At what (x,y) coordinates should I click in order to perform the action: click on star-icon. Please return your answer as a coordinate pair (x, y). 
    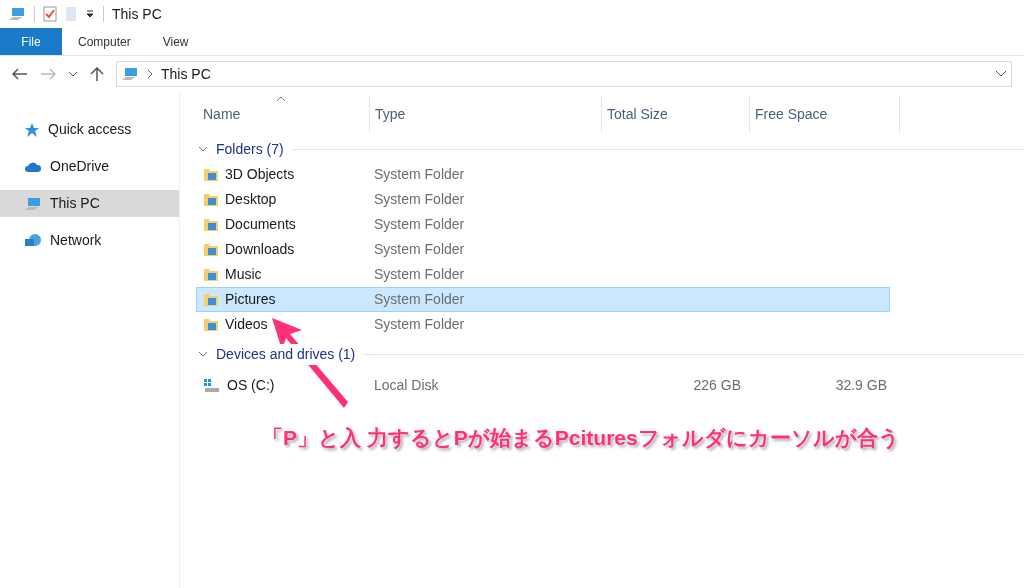
    Looking at the image, I should click on (32, 129).